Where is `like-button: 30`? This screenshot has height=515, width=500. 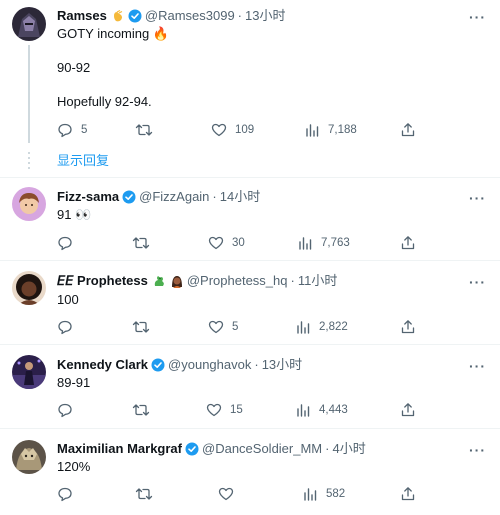 like-button: 30 is located at coordinates (226, 243).